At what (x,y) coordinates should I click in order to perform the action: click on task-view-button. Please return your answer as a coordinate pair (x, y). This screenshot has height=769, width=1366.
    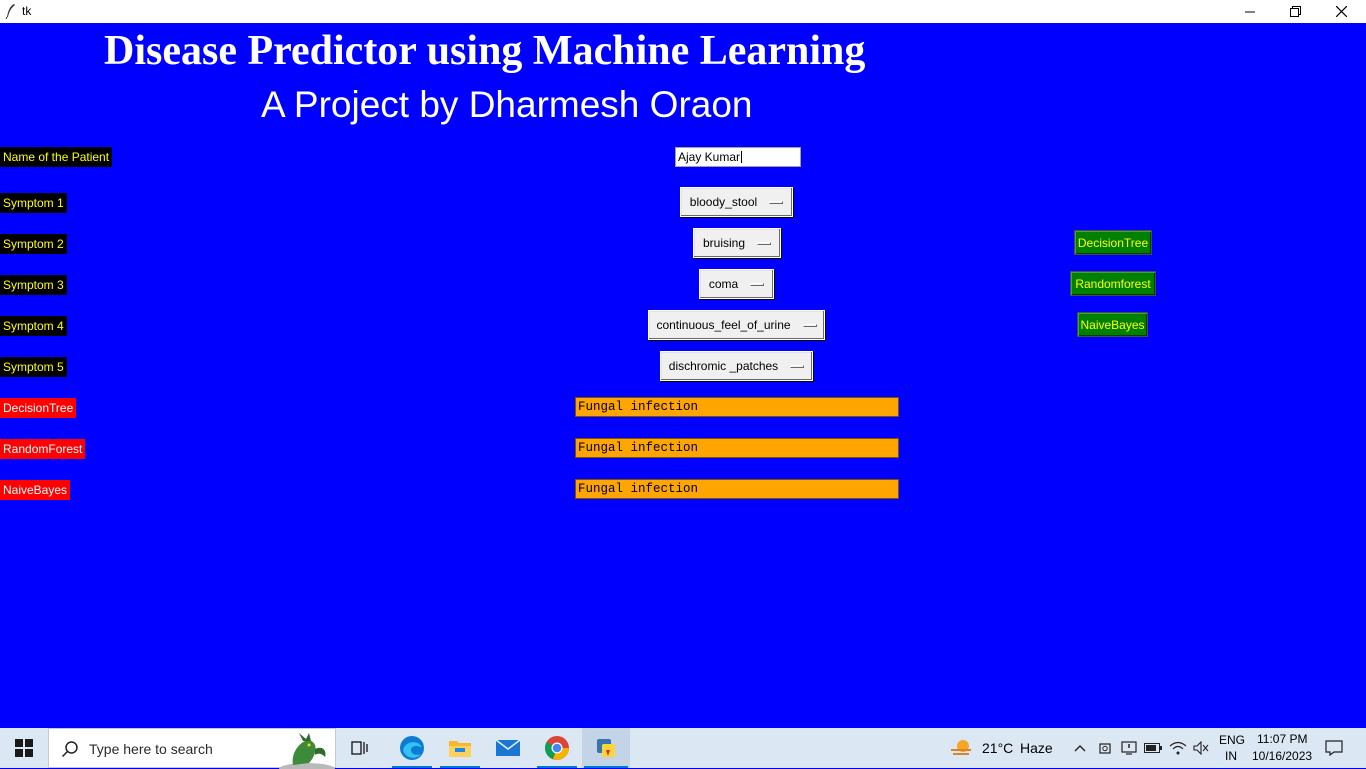
    Looking at the image, I should click on (360, 748).